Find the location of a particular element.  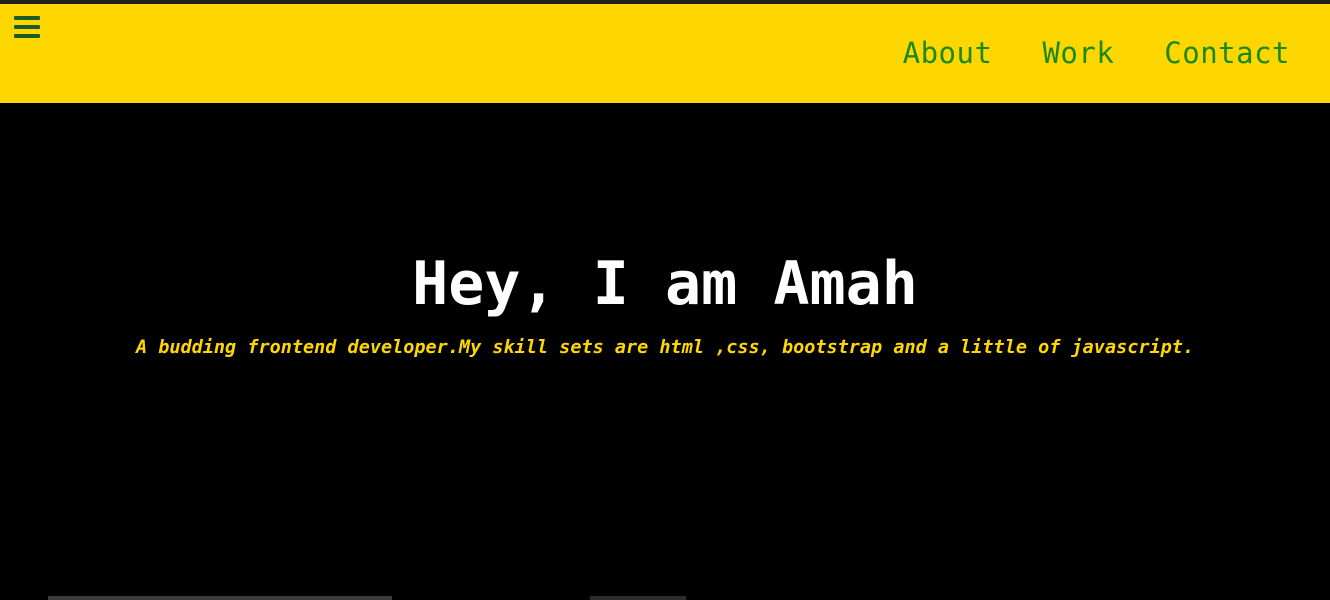

hero-title: Hey, I am Amah is located at coordinates (665, 284).